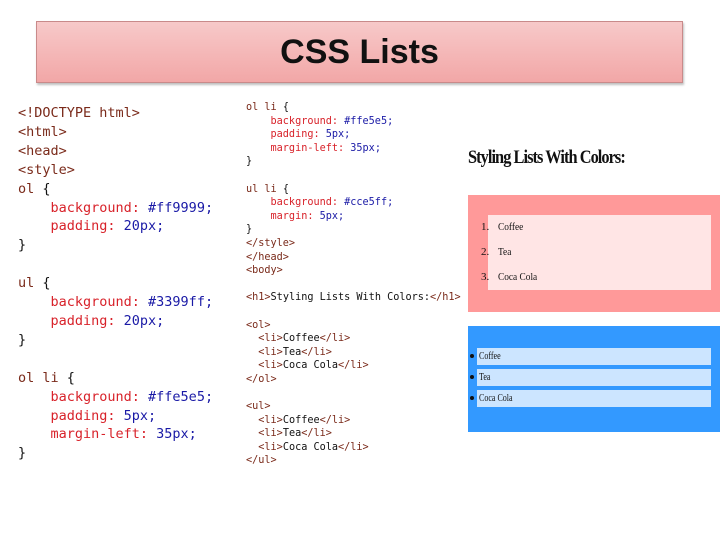 Image resolution: width=720 pixels, height=540 pixels. I want to click on code-line: background: #ffe5e5;, so click(116, 397).